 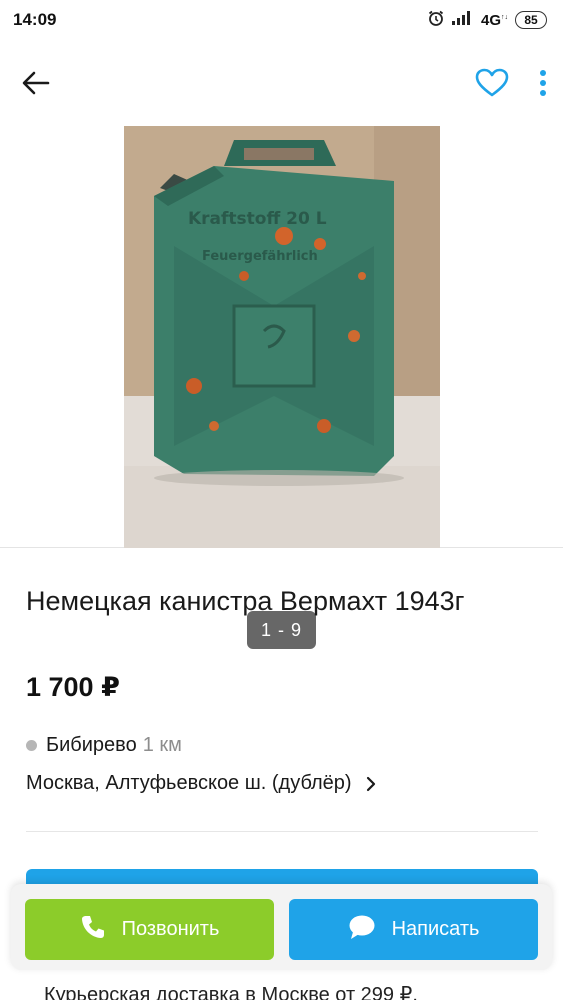 What do you see at coordinates (371, 784) in the screenshot?
I see `chevron-right-icon` at bounding box center [371, 784].